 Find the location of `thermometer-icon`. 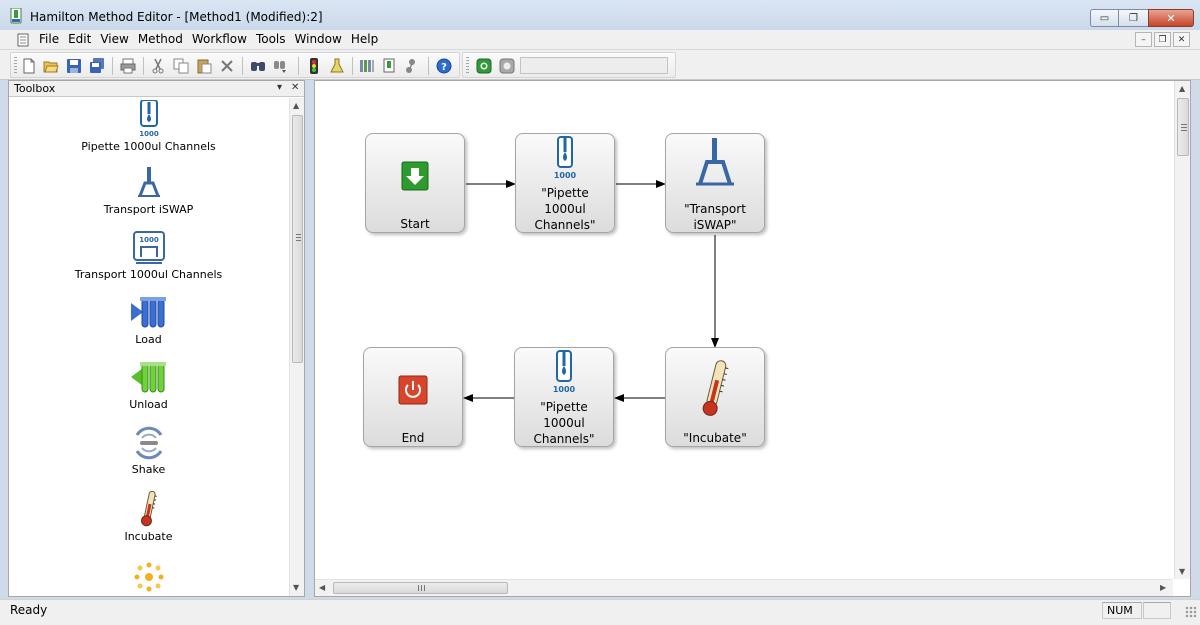

thermometer-icon is located at coordinates (148, 508).